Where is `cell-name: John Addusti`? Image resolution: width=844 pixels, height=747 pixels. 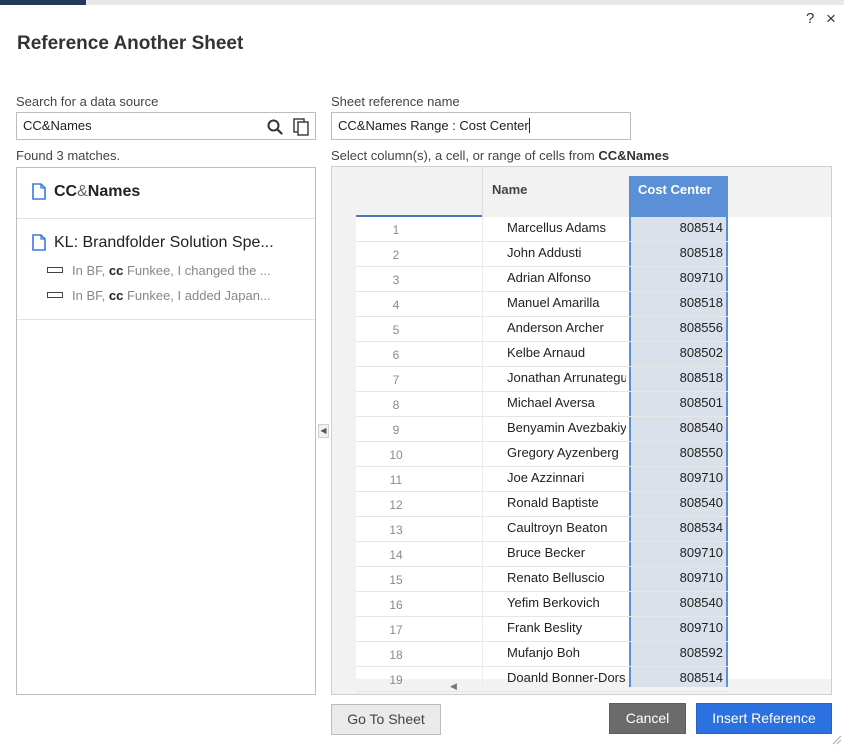 cell-name: John Addusti is located at coordinates (566, 252).